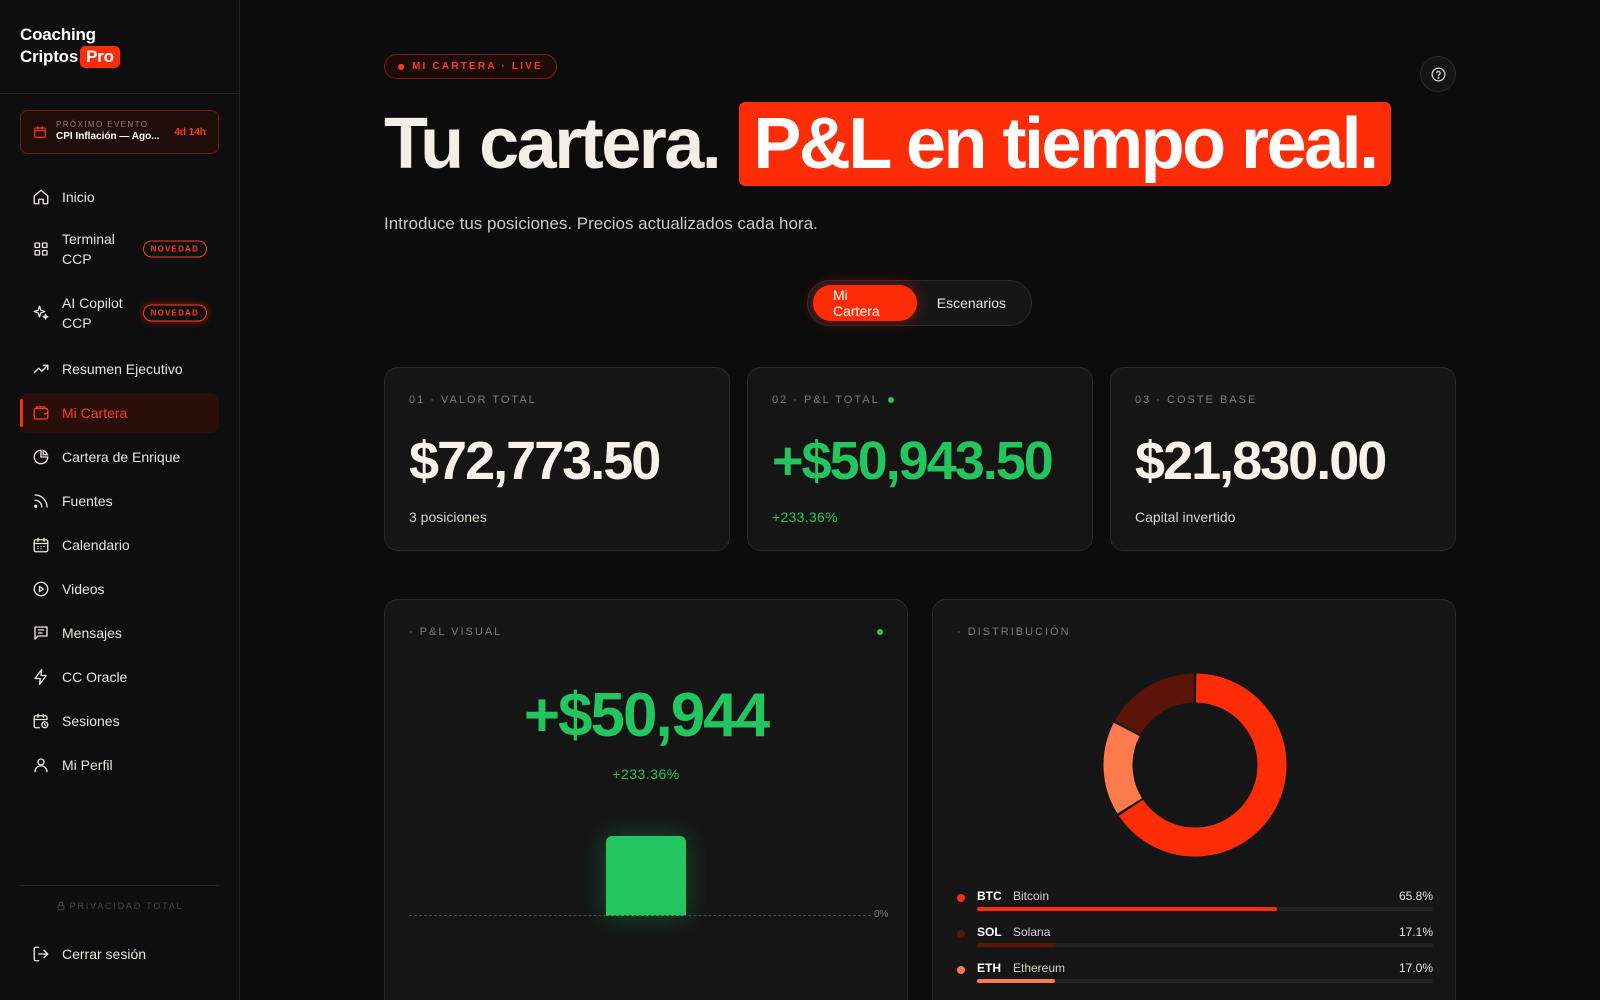 The height and width of the screenshot is (1000, 1600). What do you see at coordinates (41, 721) in the screenshot?
I see `calendar-clock-icon` at bounding box center [41, 721].